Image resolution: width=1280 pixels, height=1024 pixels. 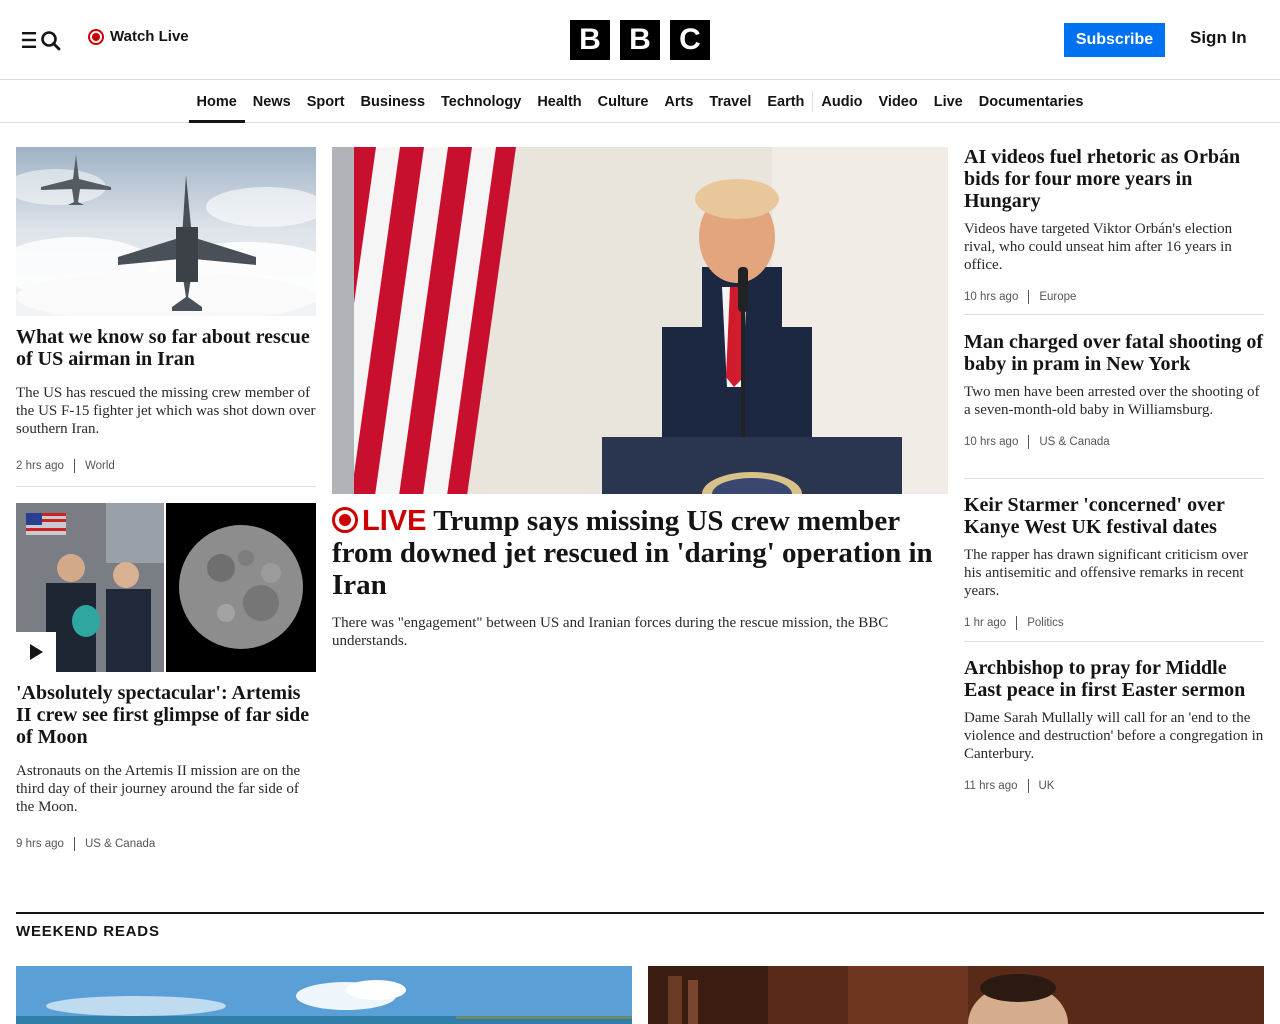 What do you see at coordinates (956, 995) in the screenshot?
I see `weekend-story-image-portrait` at bounding box center [956, 995].